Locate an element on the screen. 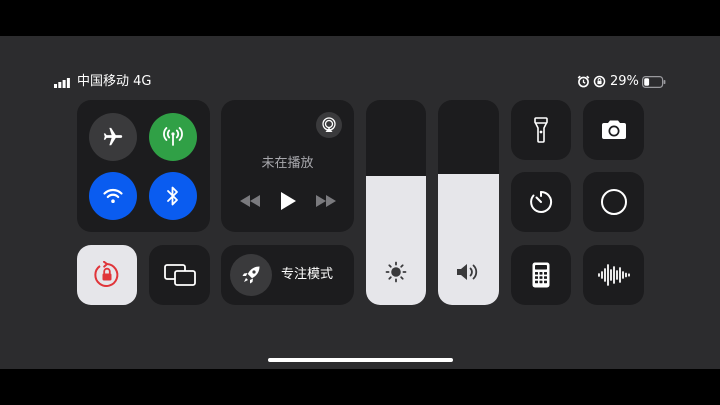 The height and width of the screenshot is (405, 720). wifi-icon is located at coordinates (113, 196).